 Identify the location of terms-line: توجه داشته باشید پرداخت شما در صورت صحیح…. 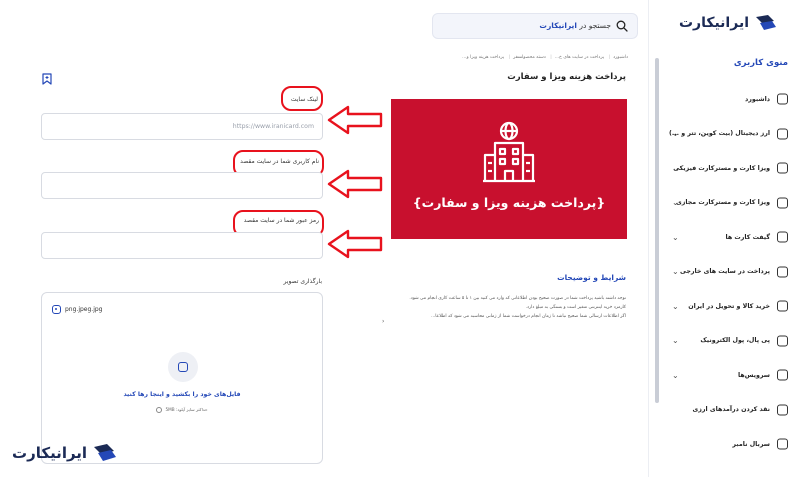
(517, 298).